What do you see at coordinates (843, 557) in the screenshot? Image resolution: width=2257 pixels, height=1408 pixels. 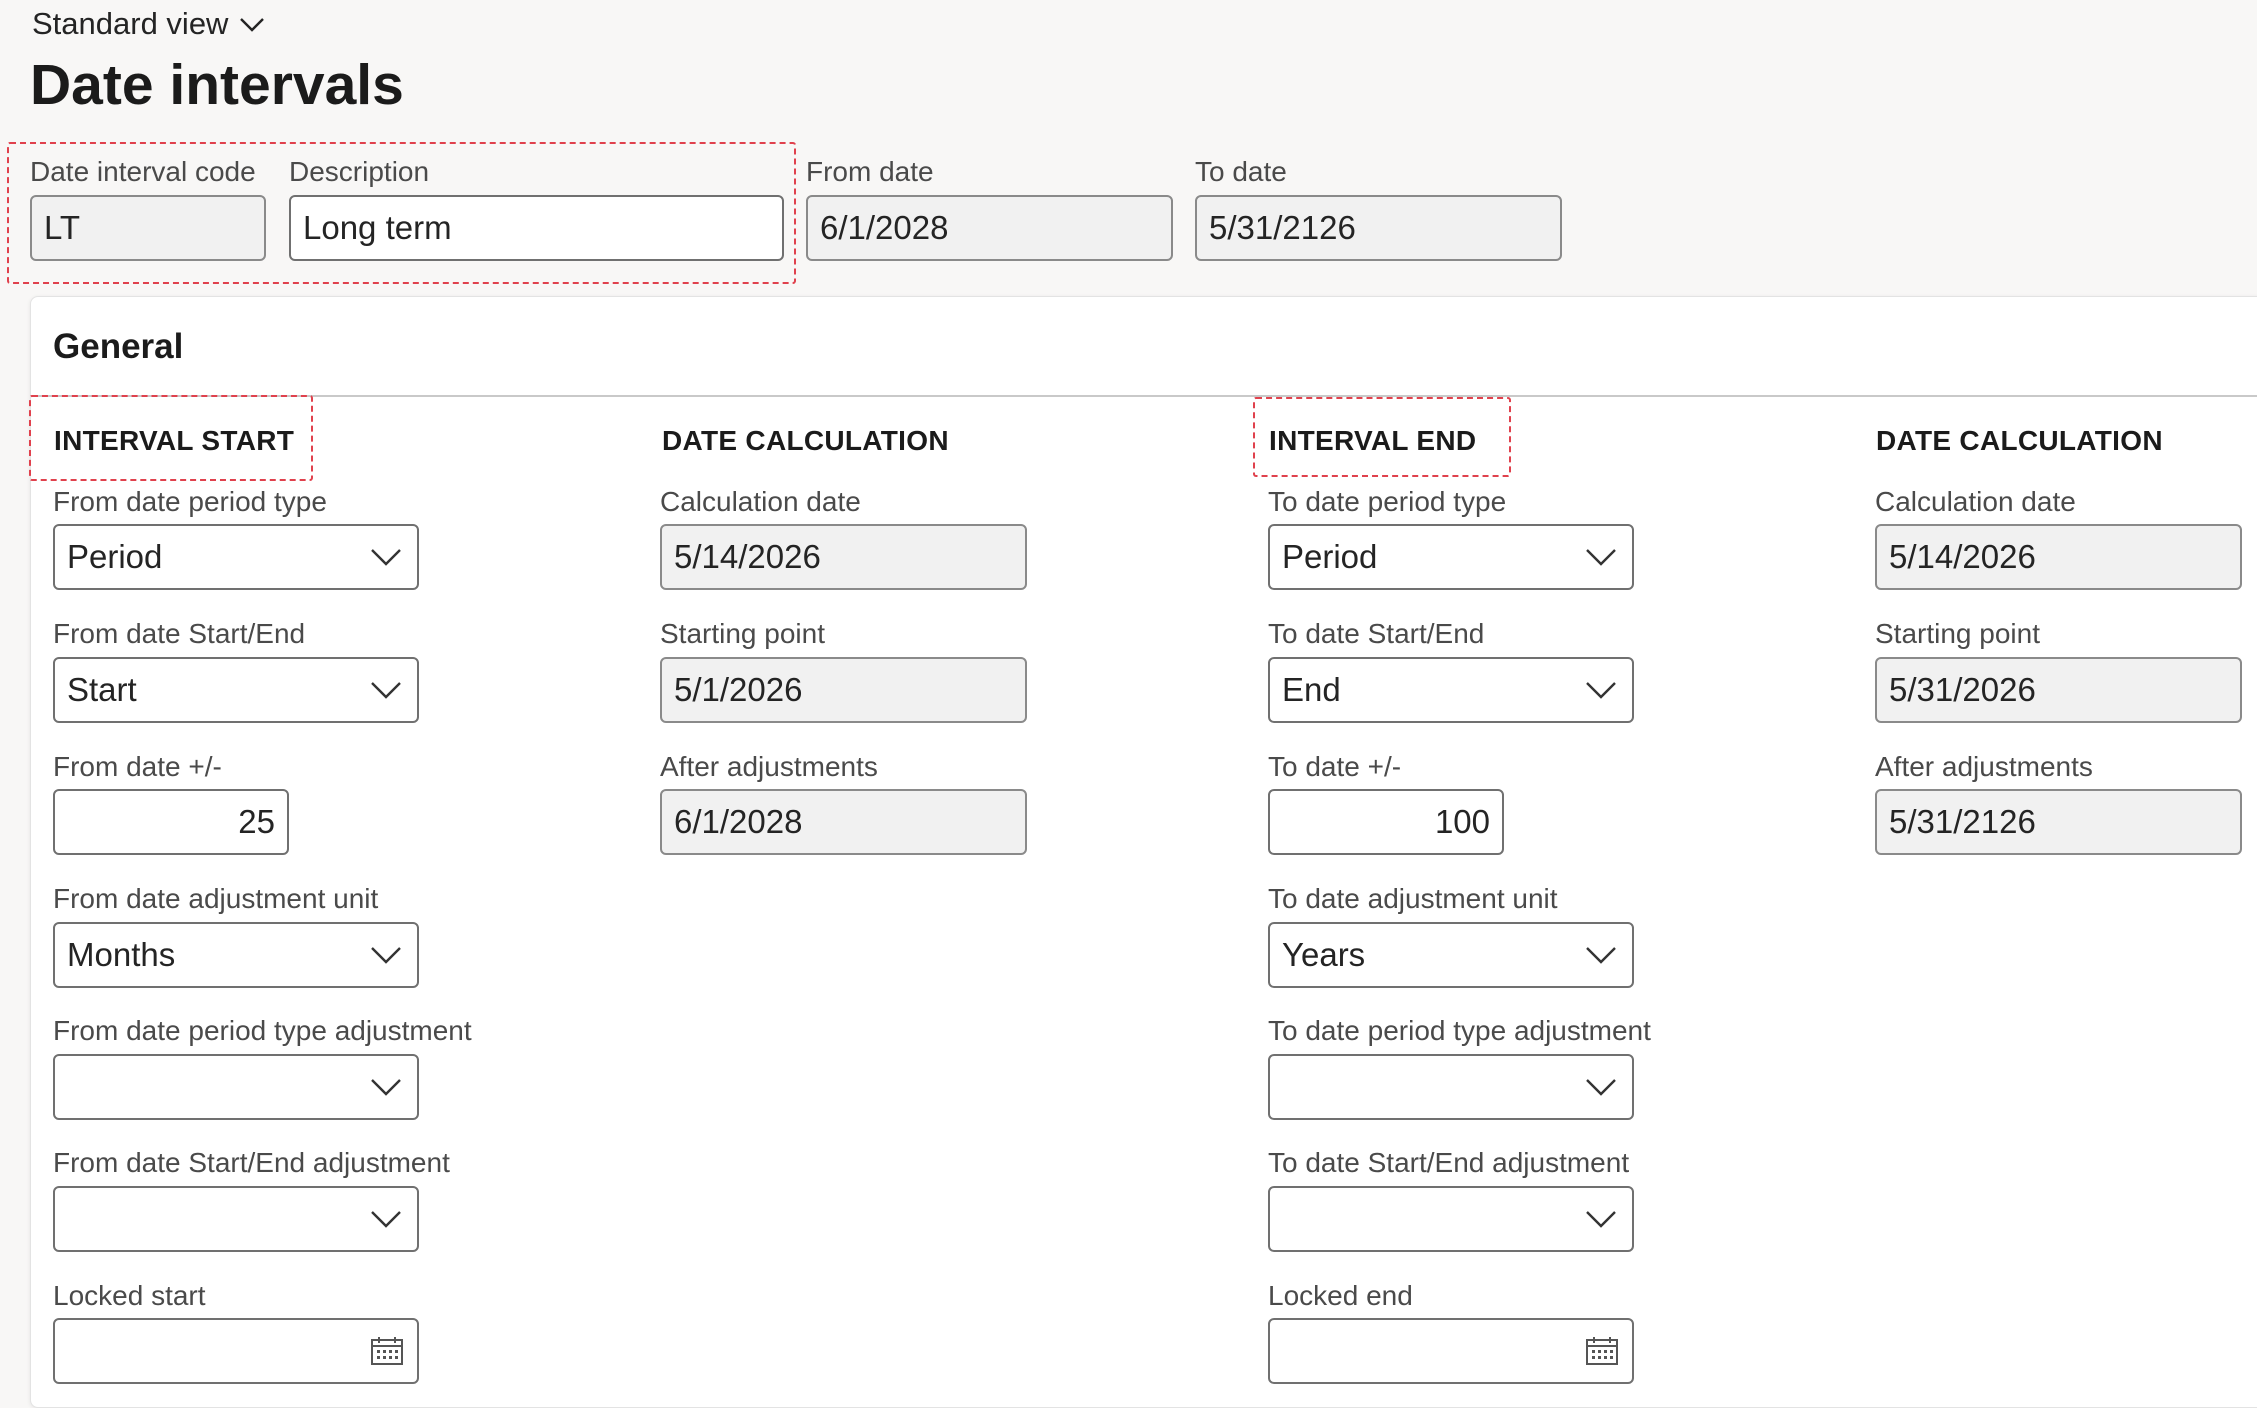 I see `start-calculation-date-field: 5/14/2026` at bounding box center [843, 557].